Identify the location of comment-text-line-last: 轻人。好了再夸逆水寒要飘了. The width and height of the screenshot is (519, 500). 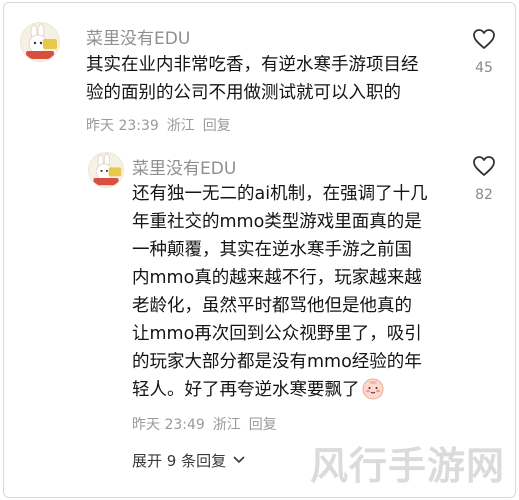
(258, 390).